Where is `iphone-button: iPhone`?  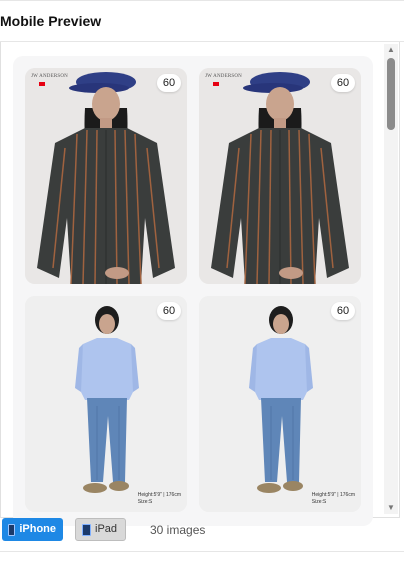 iphone-button: iPhone is located at coordinates (32, 529).